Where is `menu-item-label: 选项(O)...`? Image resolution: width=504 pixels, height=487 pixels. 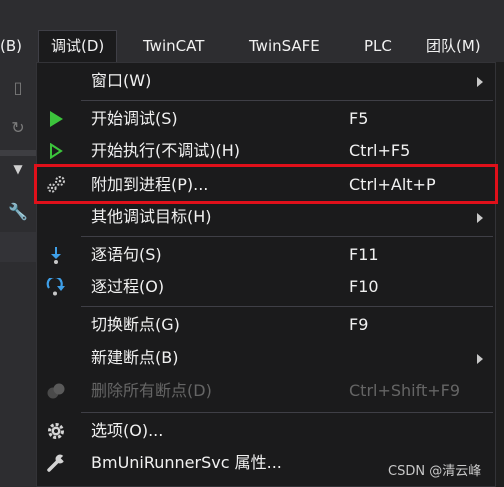 menu-item-label: 选项(O)... is located at coordinates (127, 430).